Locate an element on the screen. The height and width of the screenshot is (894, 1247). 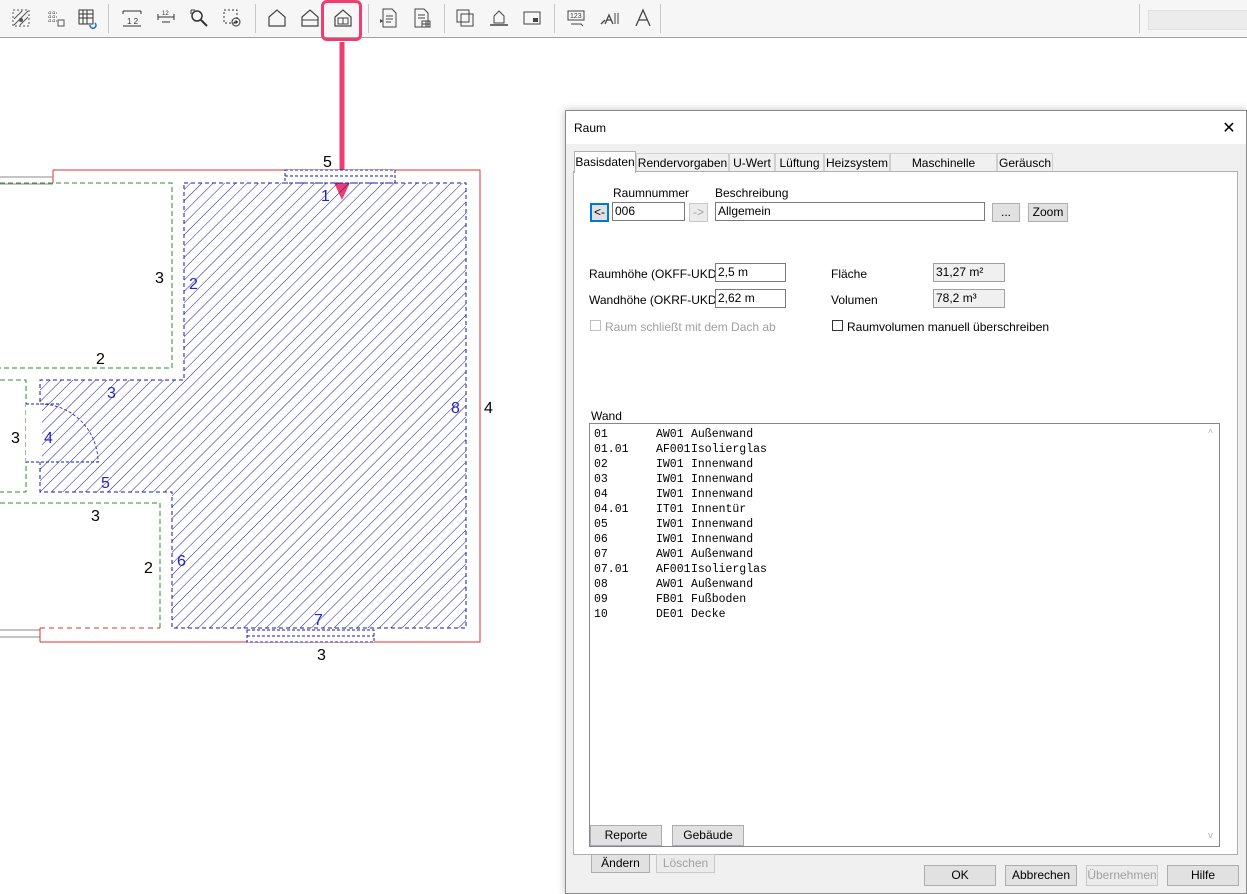
wall-description: Innentür is located at coordinates (719, 509).